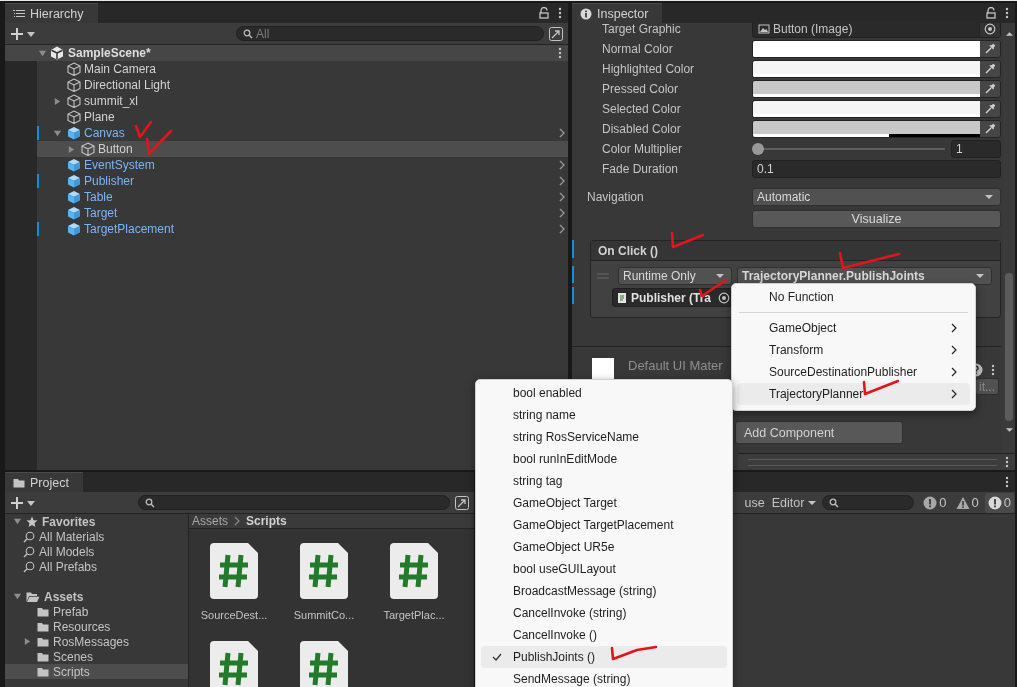 This screenshot has width=1017, height=687. Describe the element at coordinates (562, 133) in the screenshot. I see `chevron-right-icon` at that location.